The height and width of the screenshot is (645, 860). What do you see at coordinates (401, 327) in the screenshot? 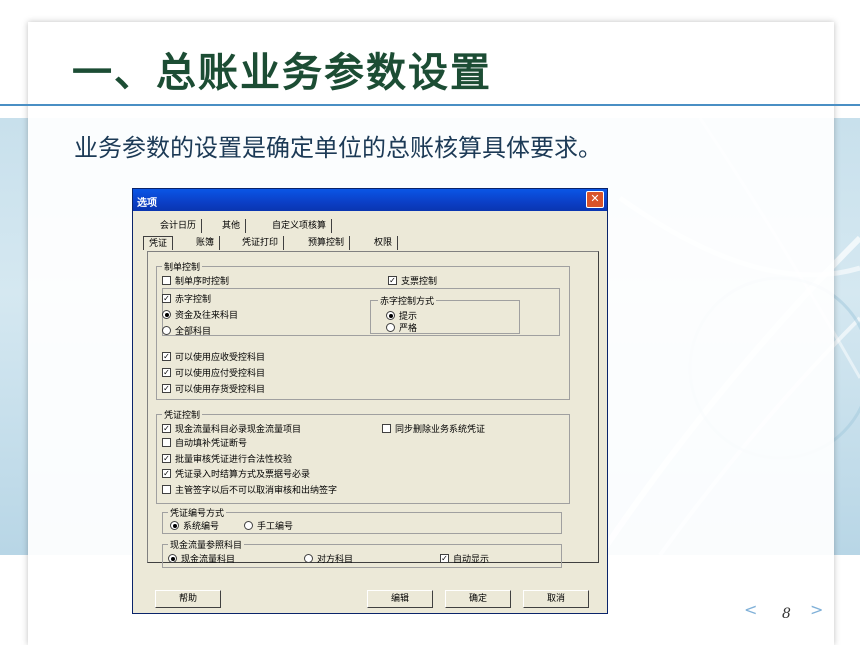
I see `radio-yange: 严格` at bounding box center [401, 327].